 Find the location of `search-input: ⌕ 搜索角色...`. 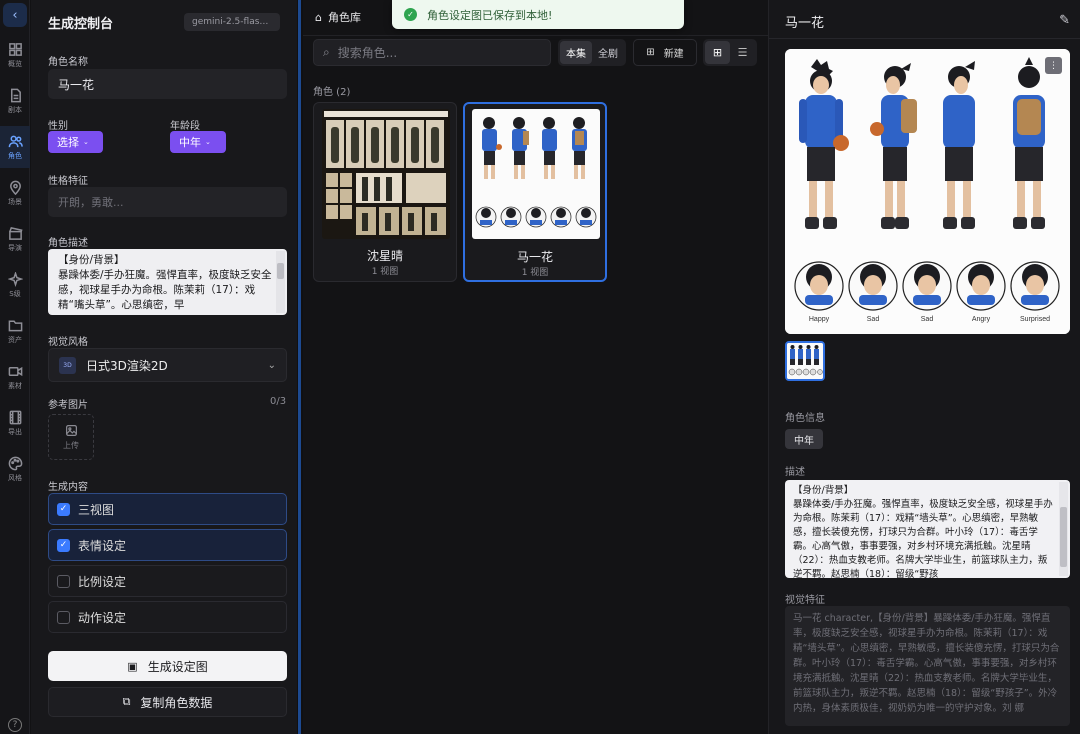

search-input: ⌕ 搜索角色... is located at coordinates (432, 52).